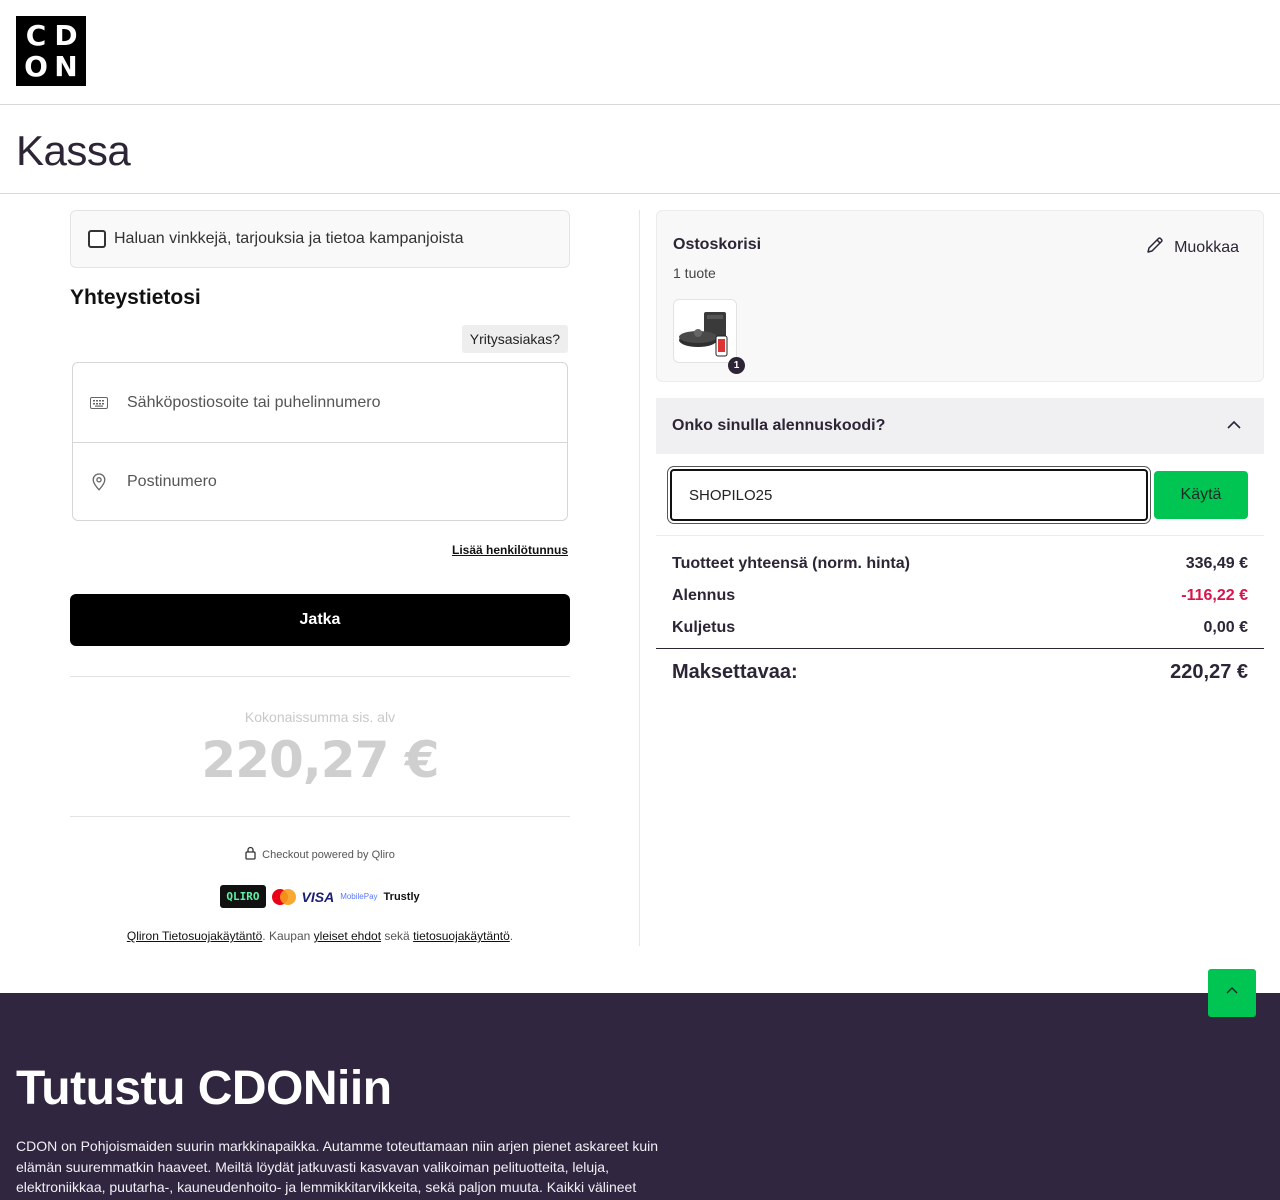 The image size is (1280, 1200). I want to click on cart-item-count: 1 tuote, so click(694, 273).